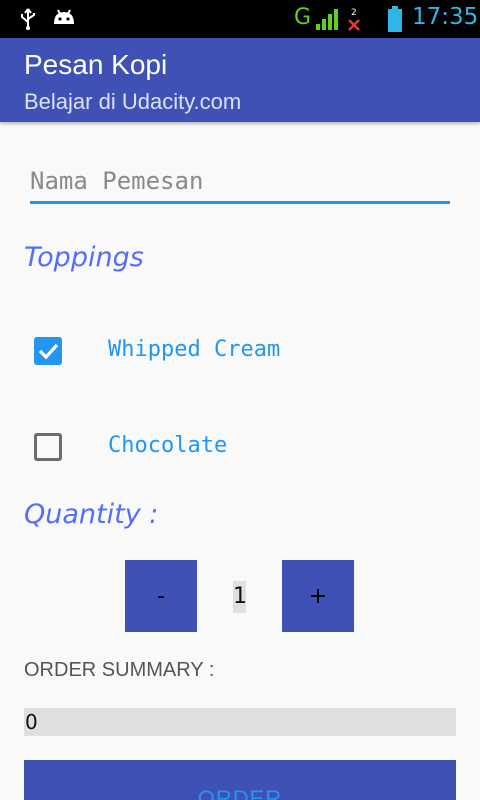 The height and width of the screenshot is (800, 480). Describe the element at coordinates (240, 722) in the screenshot. I see `order-summary-value: 0` at that location.